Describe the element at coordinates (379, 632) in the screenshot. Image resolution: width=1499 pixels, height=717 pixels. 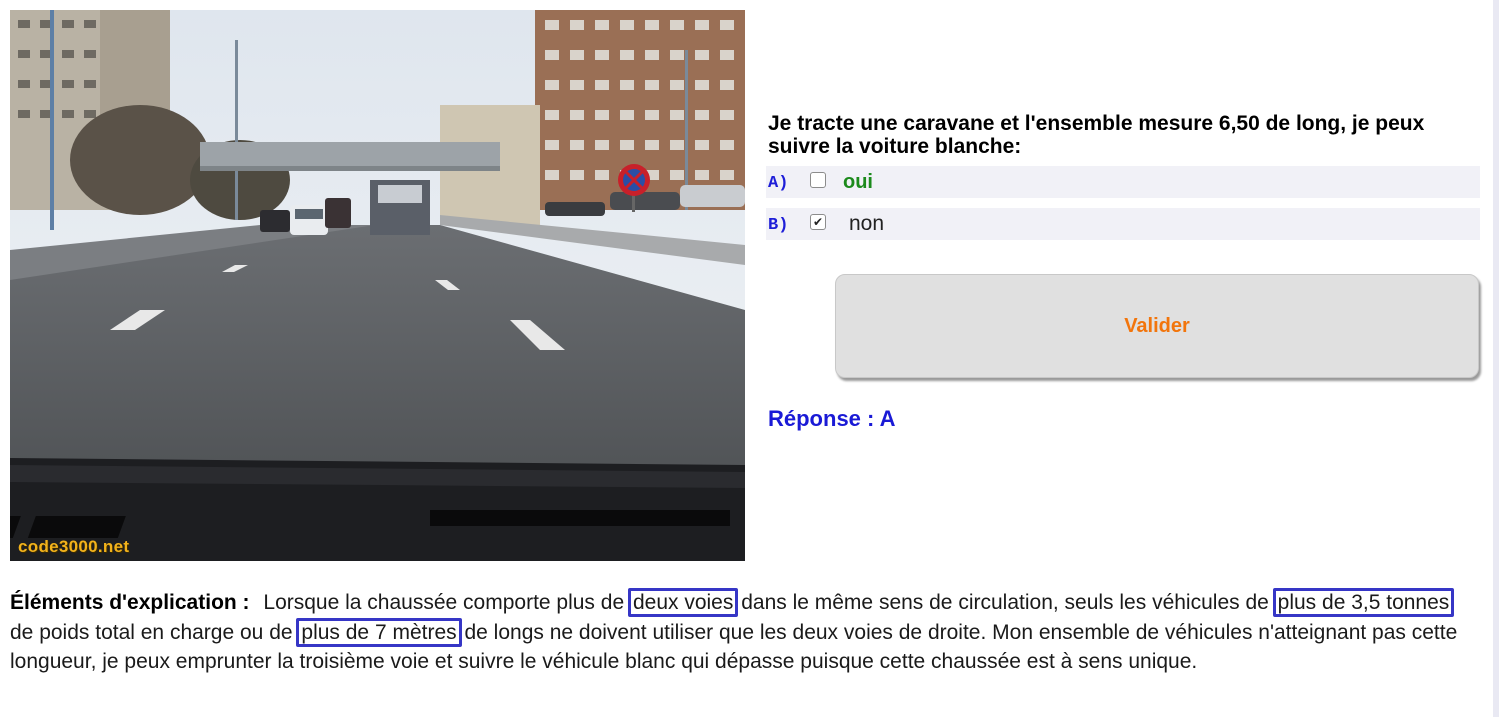
I see `highlight-plus-de-7-metres: plus de 7 mètres` at that location.